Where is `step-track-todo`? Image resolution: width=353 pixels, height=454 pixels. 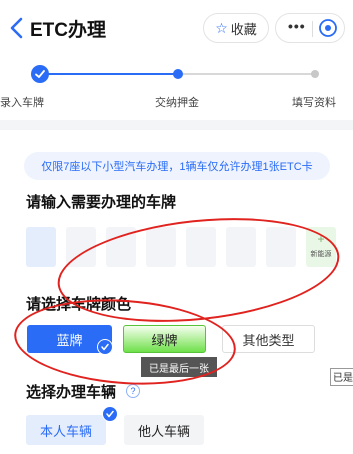 step-track-todo is located at coordinates (246, 74).